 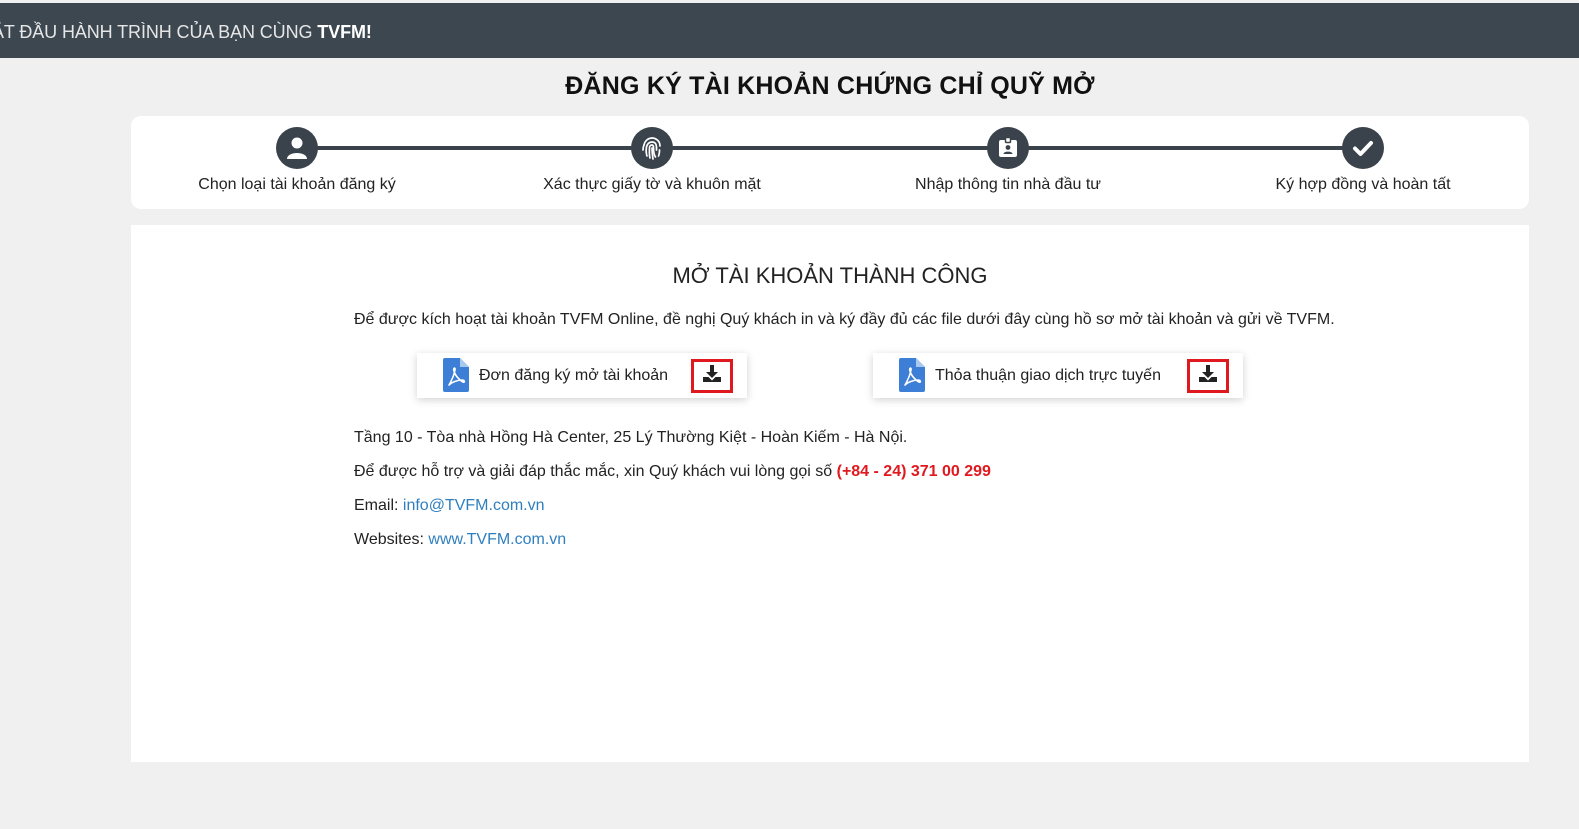 I want to click on file-item-online-agreement: Thỏa thuận giao dịch trực tuyến, so click(x=1058, y=375).